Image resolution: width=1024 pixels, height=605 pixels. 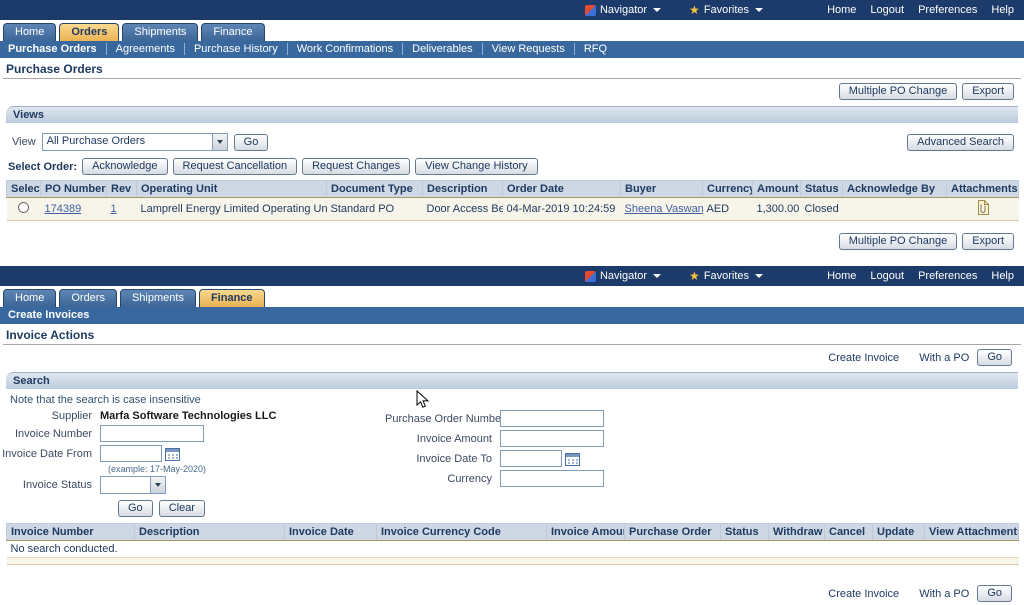 I want to click on order-date-cell: 04-Mar-2019 10:24:59, so click(x=561, y=209).